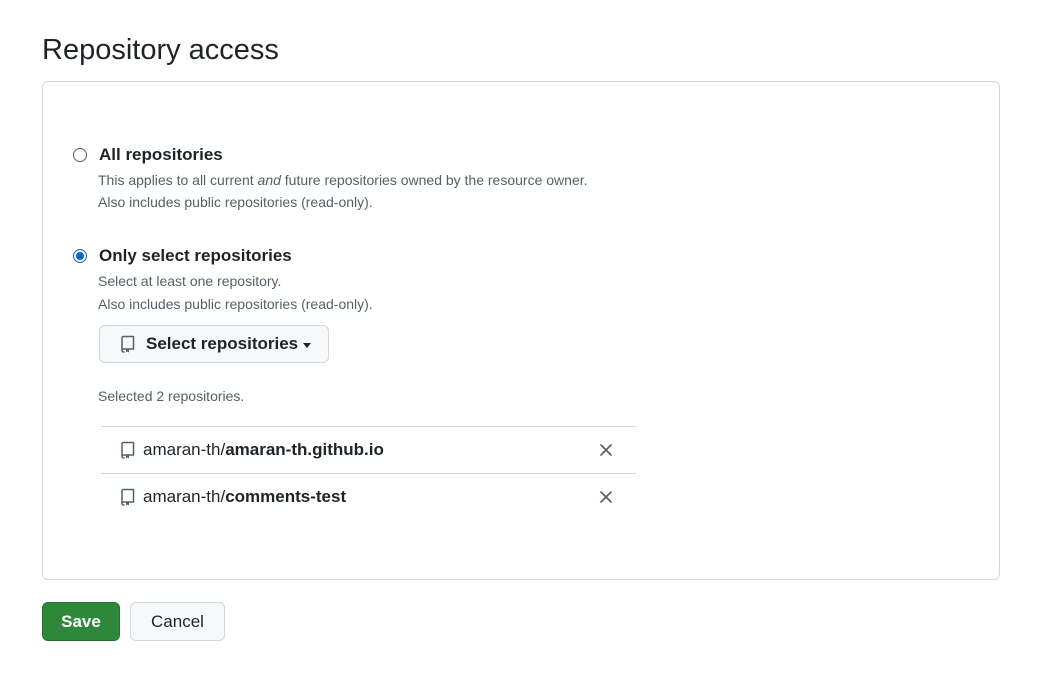 This screenshot has width=1060, height=677. I want to click on only-select-repositories-note: Select at least one repository., so click(190, 281).